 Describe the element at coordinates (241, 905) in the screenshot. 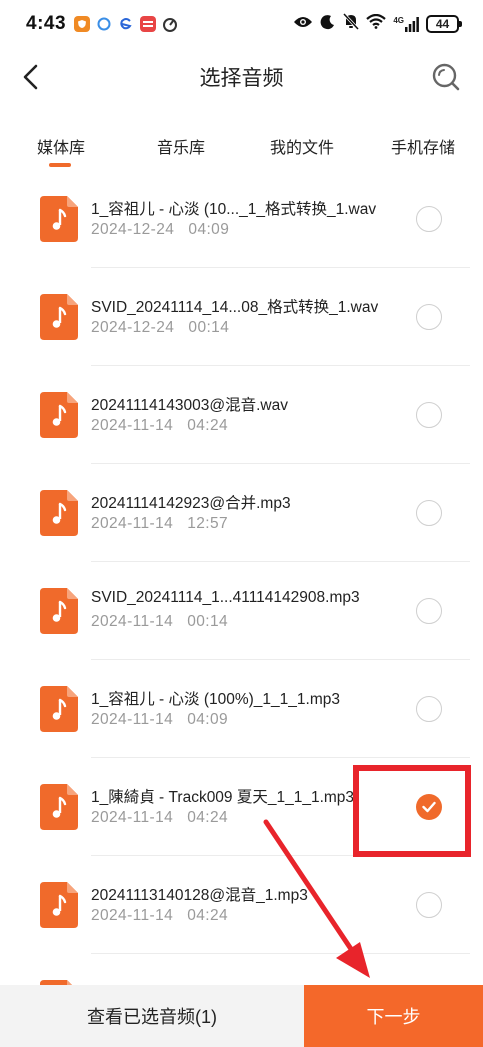

I see `list-item: 20241113140128@混音_1.mp3 2024-11-14 04:24` at that location.